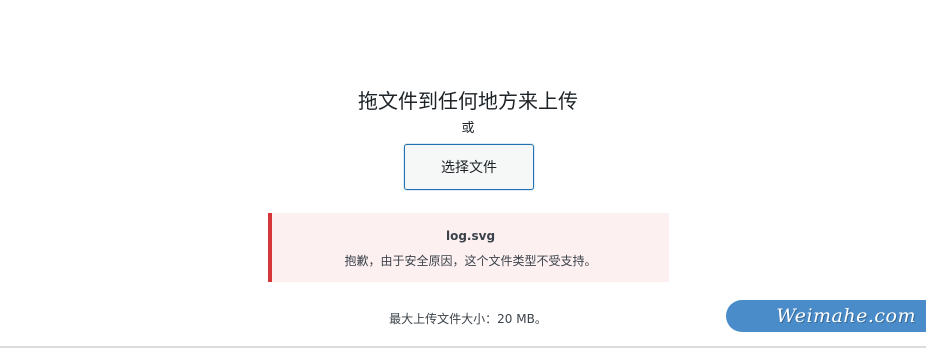 The image size is (926, 348). I want to click on watermark-text: Weimahe.com, so click(846, 316).